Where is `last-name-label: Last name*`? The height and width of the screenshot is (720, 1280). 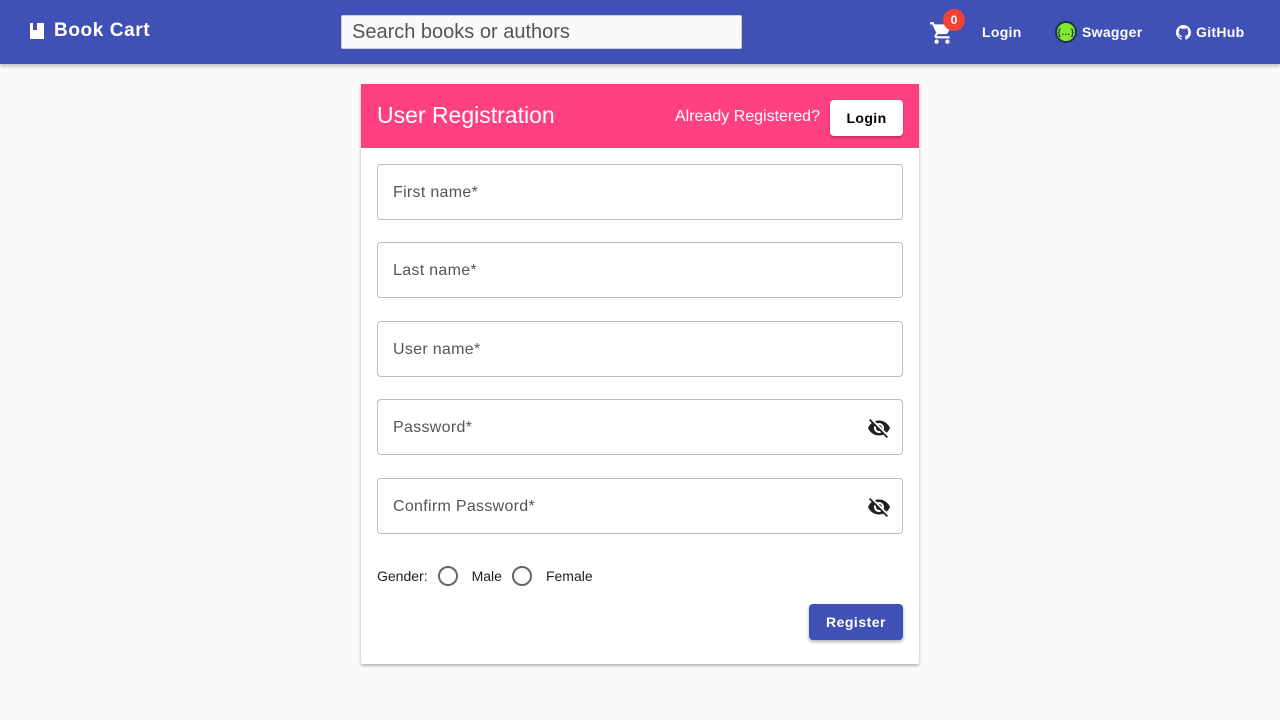 last-name-label: Last name* is located at coordinates (435, 270).